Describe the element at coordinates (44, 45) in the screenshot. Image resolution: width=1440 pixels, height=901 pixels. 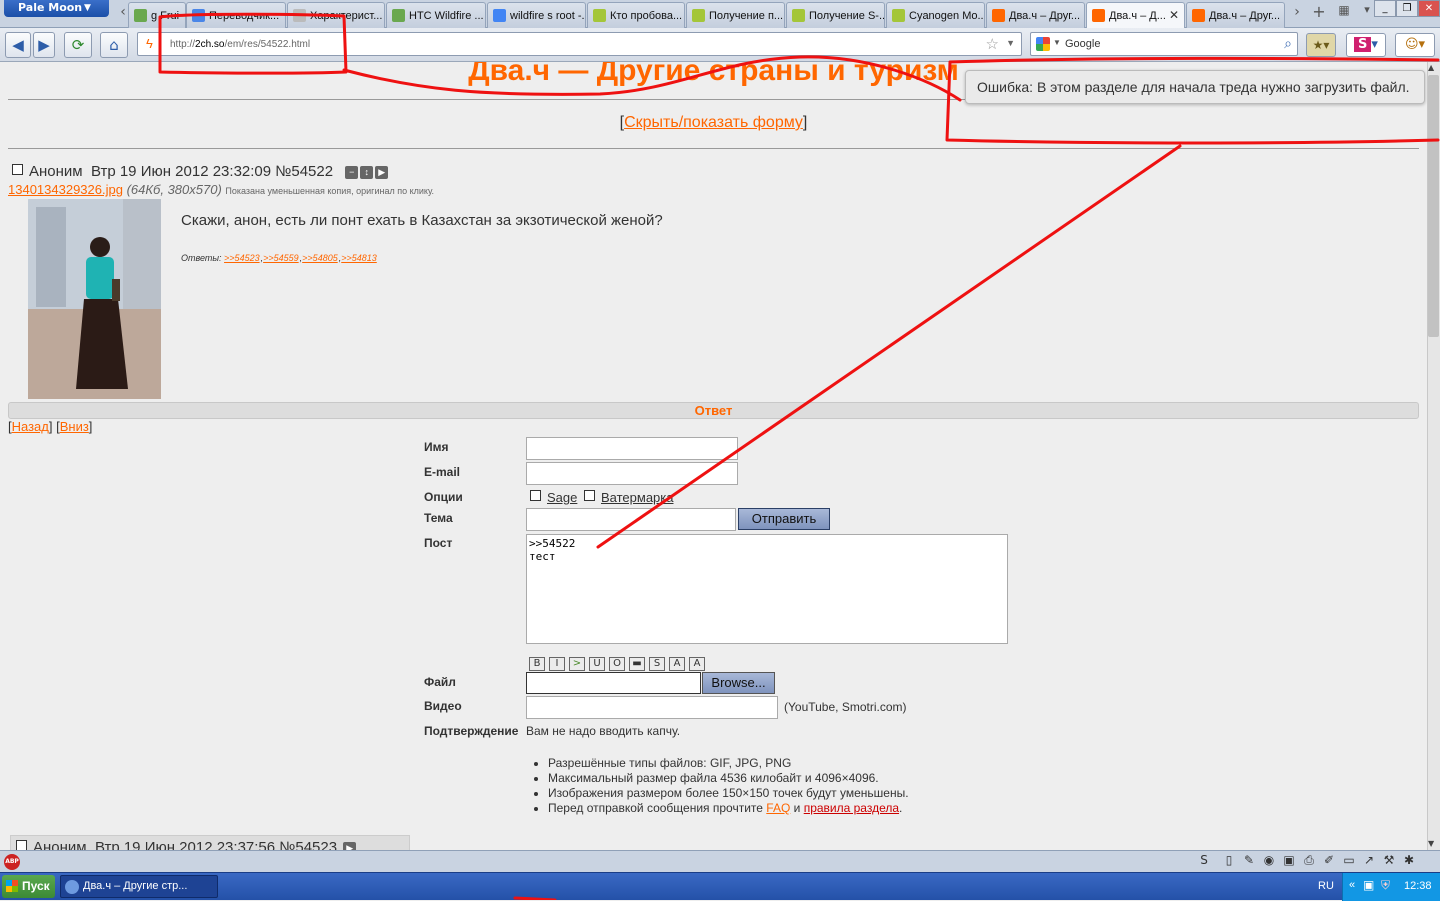
I see `forward-icon: ▶` at that location.